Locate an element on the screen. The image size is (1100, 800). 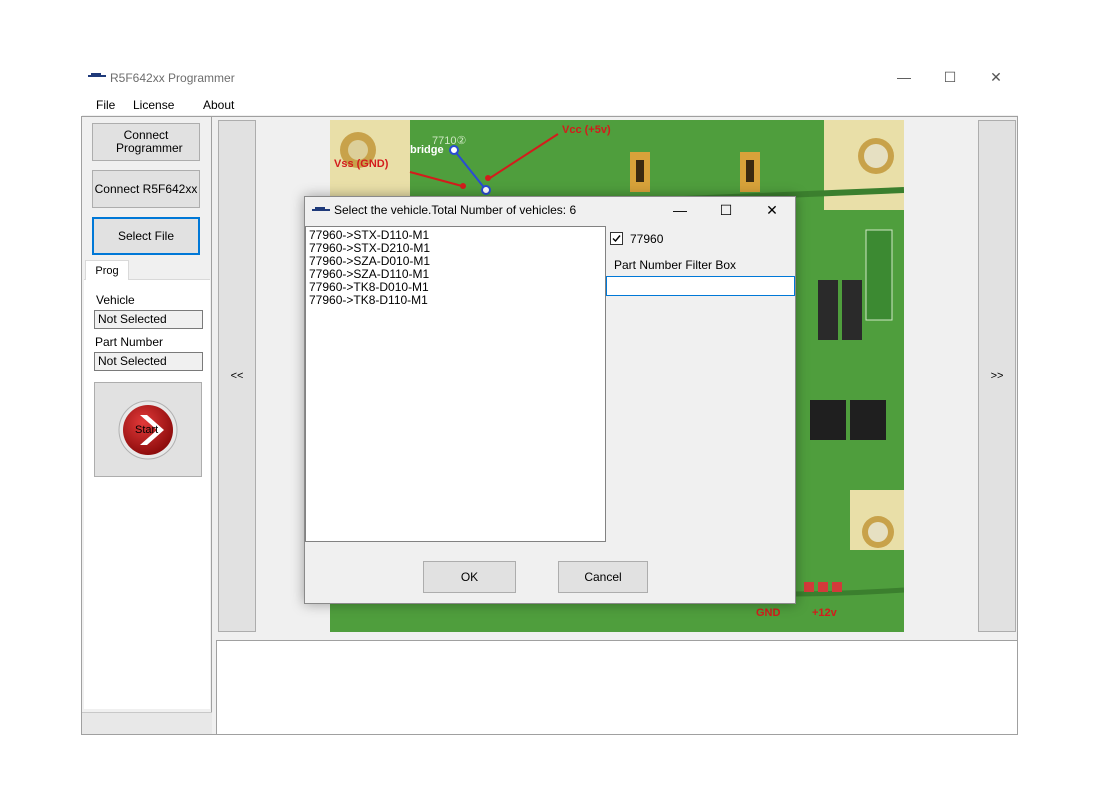
pcb-label-vcc: Vcc (+5v) is located at coordinates (586, 130).